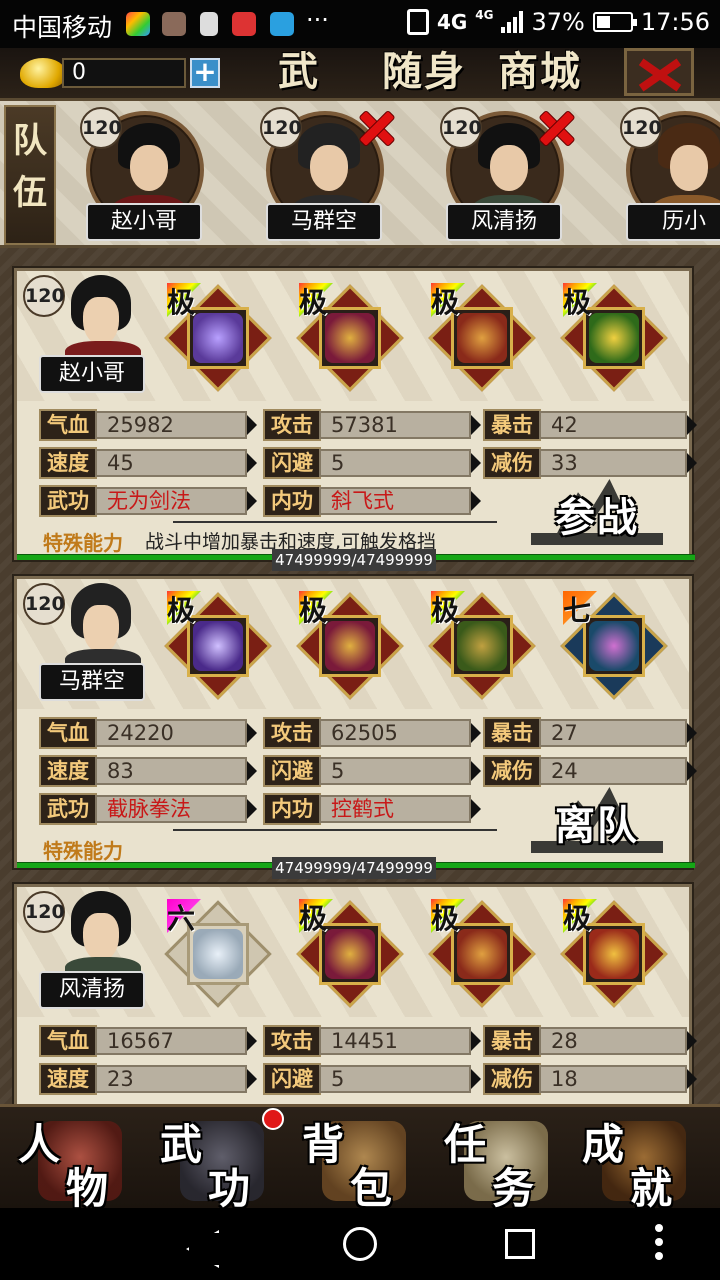 Image resolution: width=720 pixels, height=1280 pixels. I want to click on home-icon, so click(360, 1244).